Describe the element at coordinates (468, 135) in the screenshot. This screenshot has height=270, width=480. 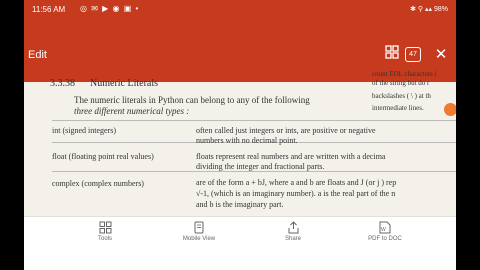
I see `right-letterbox` at that location.